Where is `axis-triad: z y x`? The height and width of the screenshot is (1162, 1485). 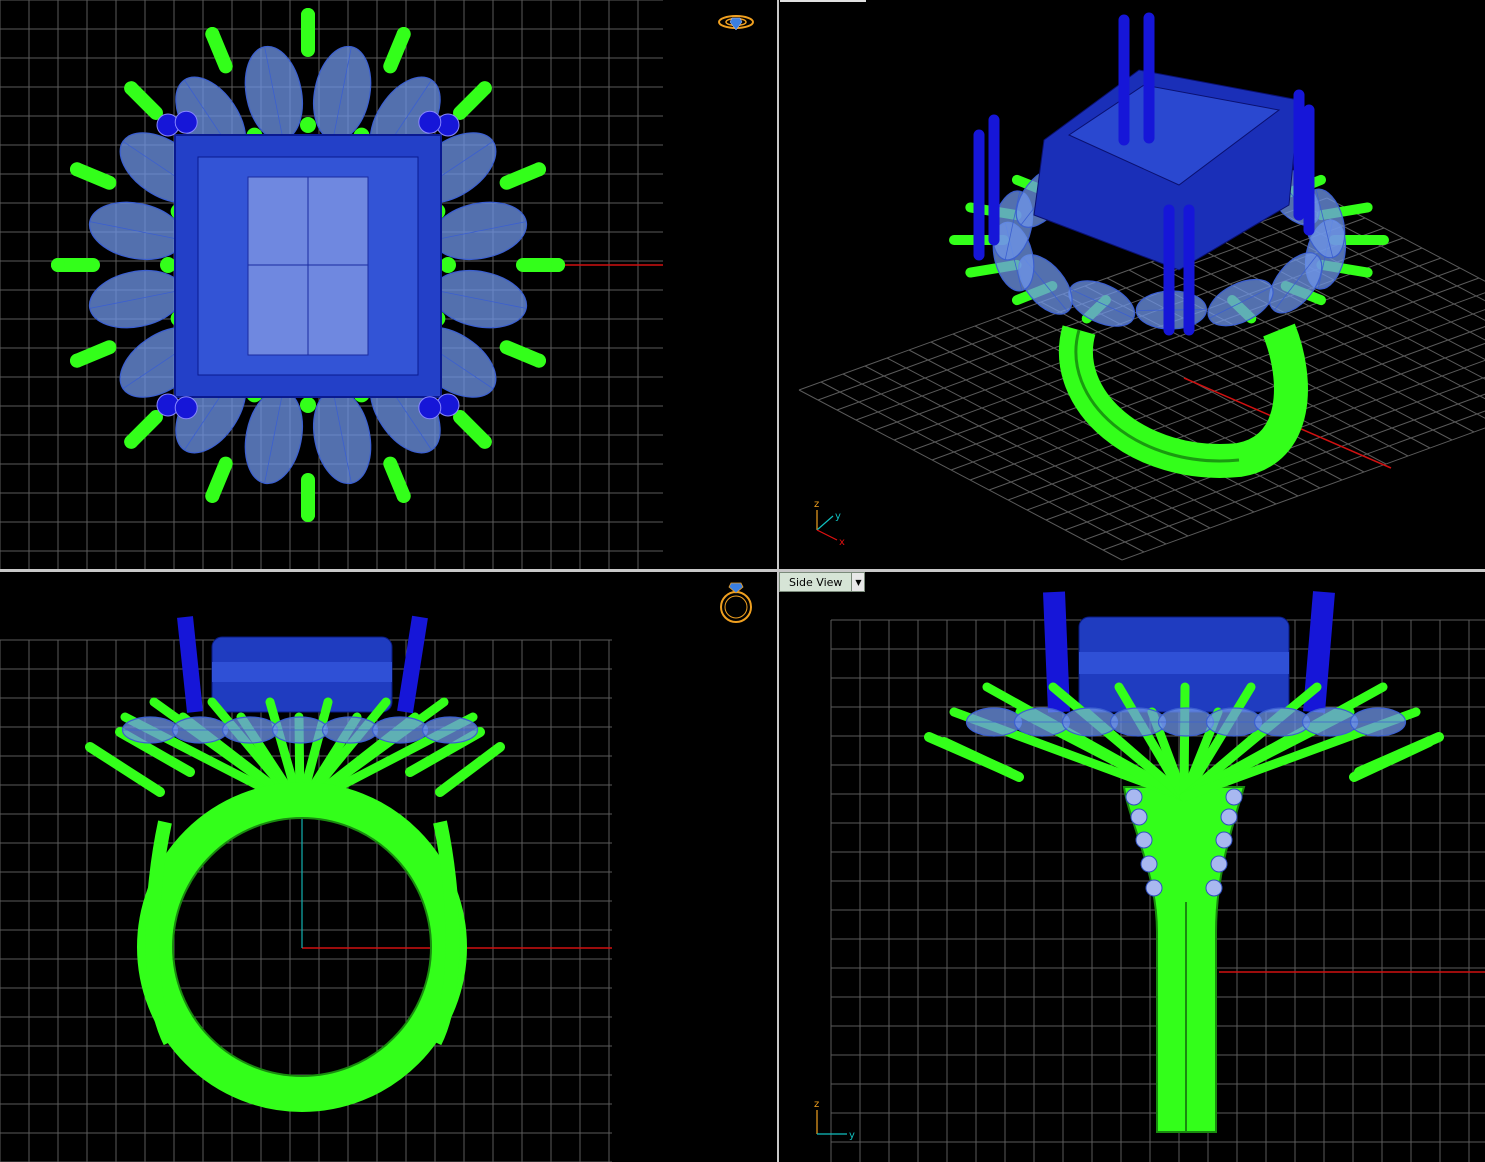
axis-triad: z y x is located at coordinates (829, 523).